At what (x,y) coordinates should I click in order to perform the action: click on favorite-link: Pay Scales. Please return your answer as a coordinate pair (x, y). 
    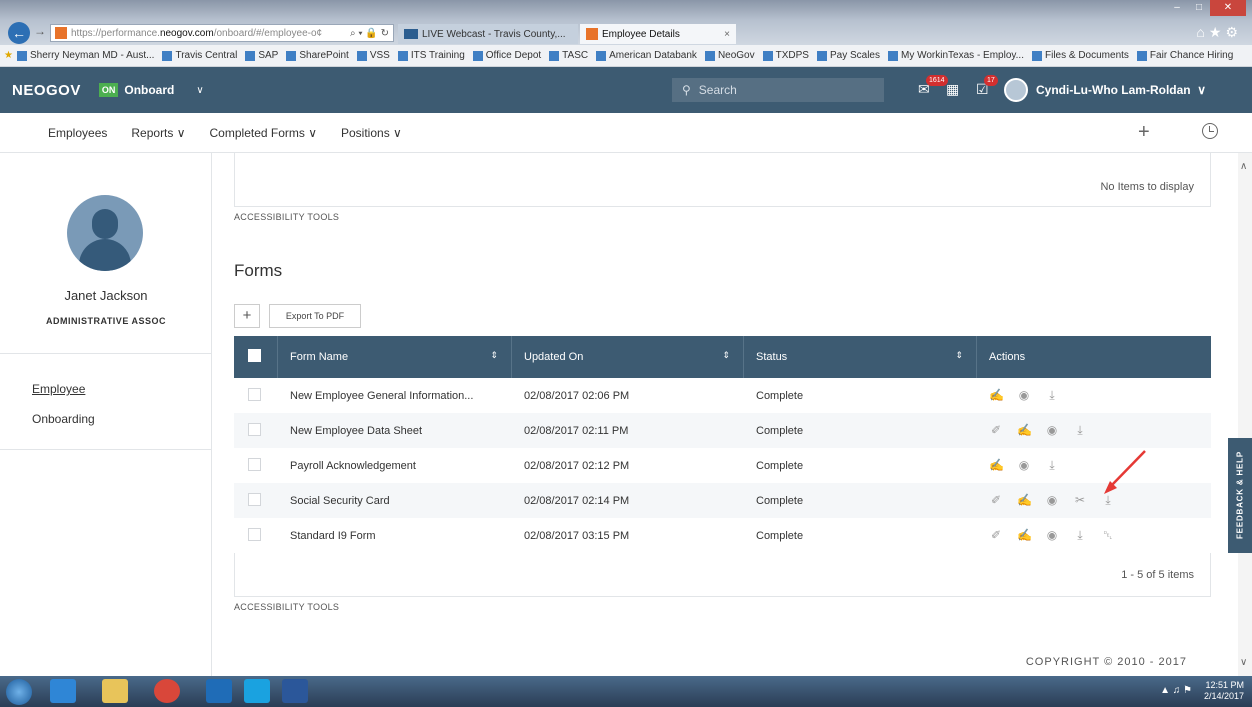
    Looking at the image, I should click on (848, 55).